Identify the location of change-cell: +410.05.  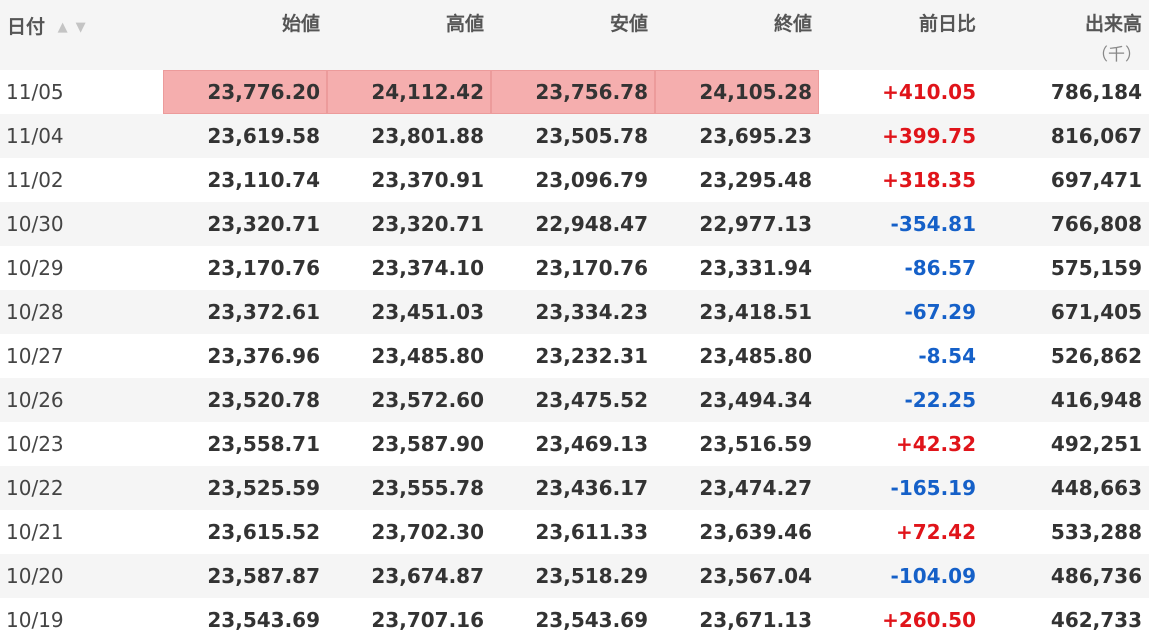
(929, 92).